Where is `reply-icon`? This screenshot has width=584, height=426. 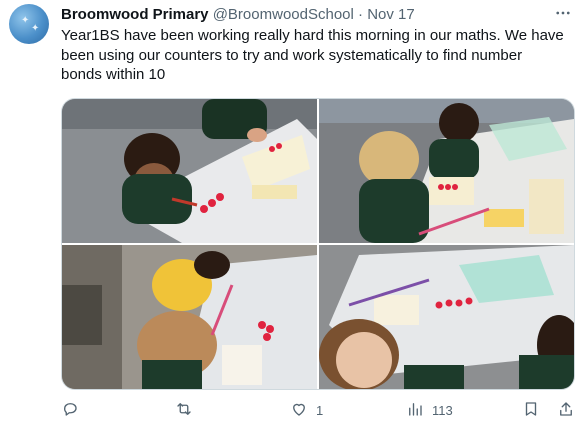 reply-icon is located at coordinates (70, 410).